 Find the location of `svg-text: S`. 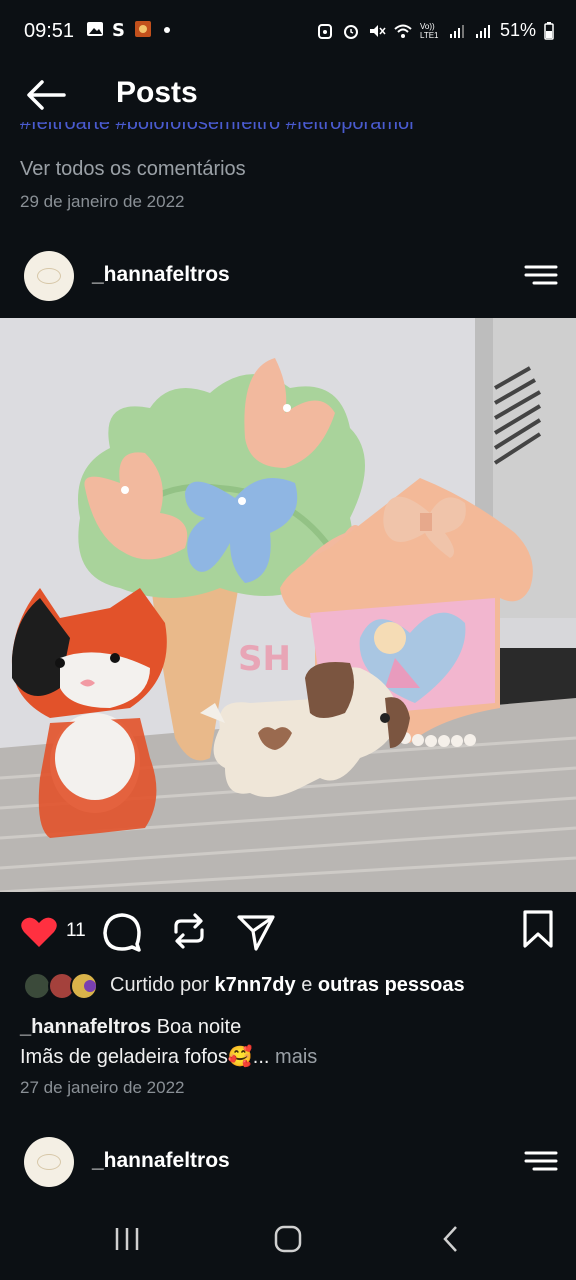

svg-text: S is located at coordinates (118, 29).